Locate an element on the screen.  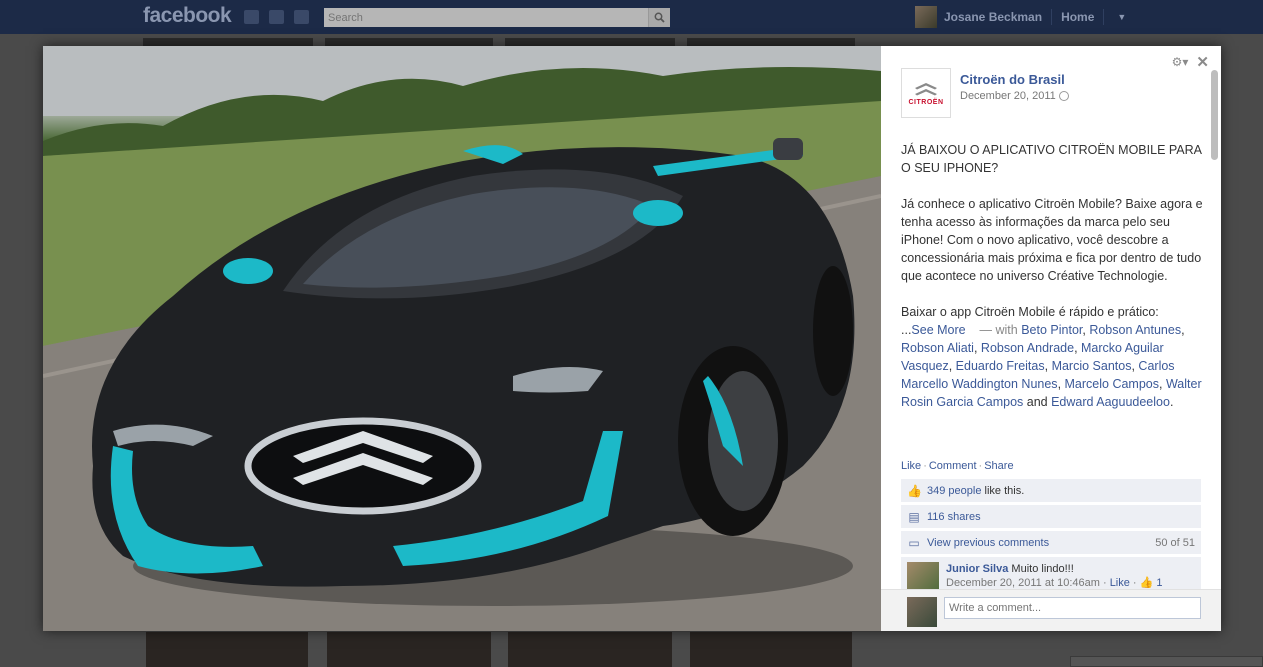
commenter-avatar is located at coordinates (923, 575).